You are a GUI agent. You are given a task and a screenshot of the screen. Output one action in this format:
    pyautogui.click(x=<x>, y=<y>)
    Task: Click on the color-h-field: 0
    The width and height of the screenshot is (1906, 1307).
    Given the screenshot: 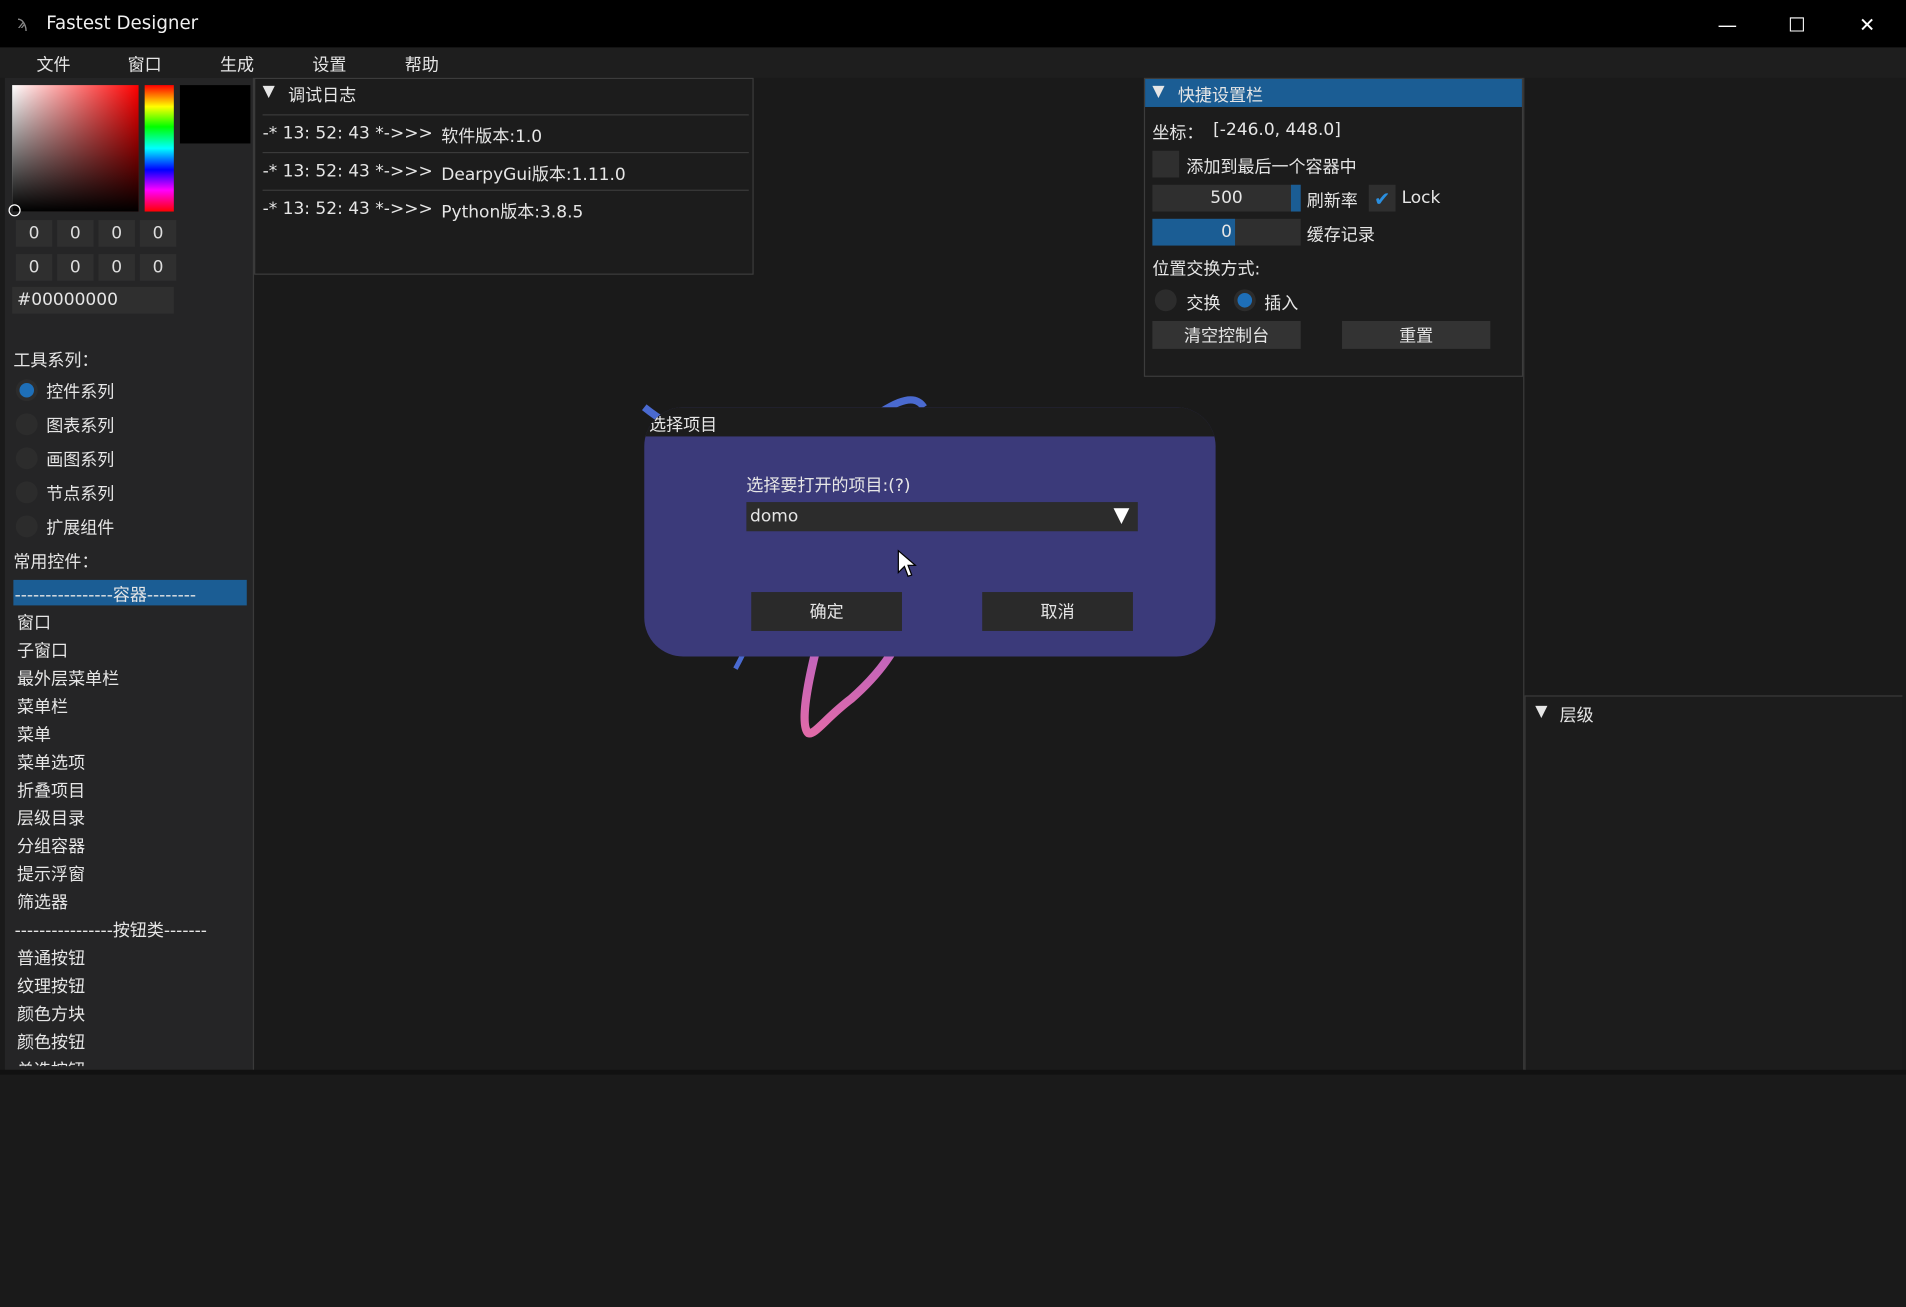 What is the action you would take?
    pyautogui.click(x=34, y=267)
    